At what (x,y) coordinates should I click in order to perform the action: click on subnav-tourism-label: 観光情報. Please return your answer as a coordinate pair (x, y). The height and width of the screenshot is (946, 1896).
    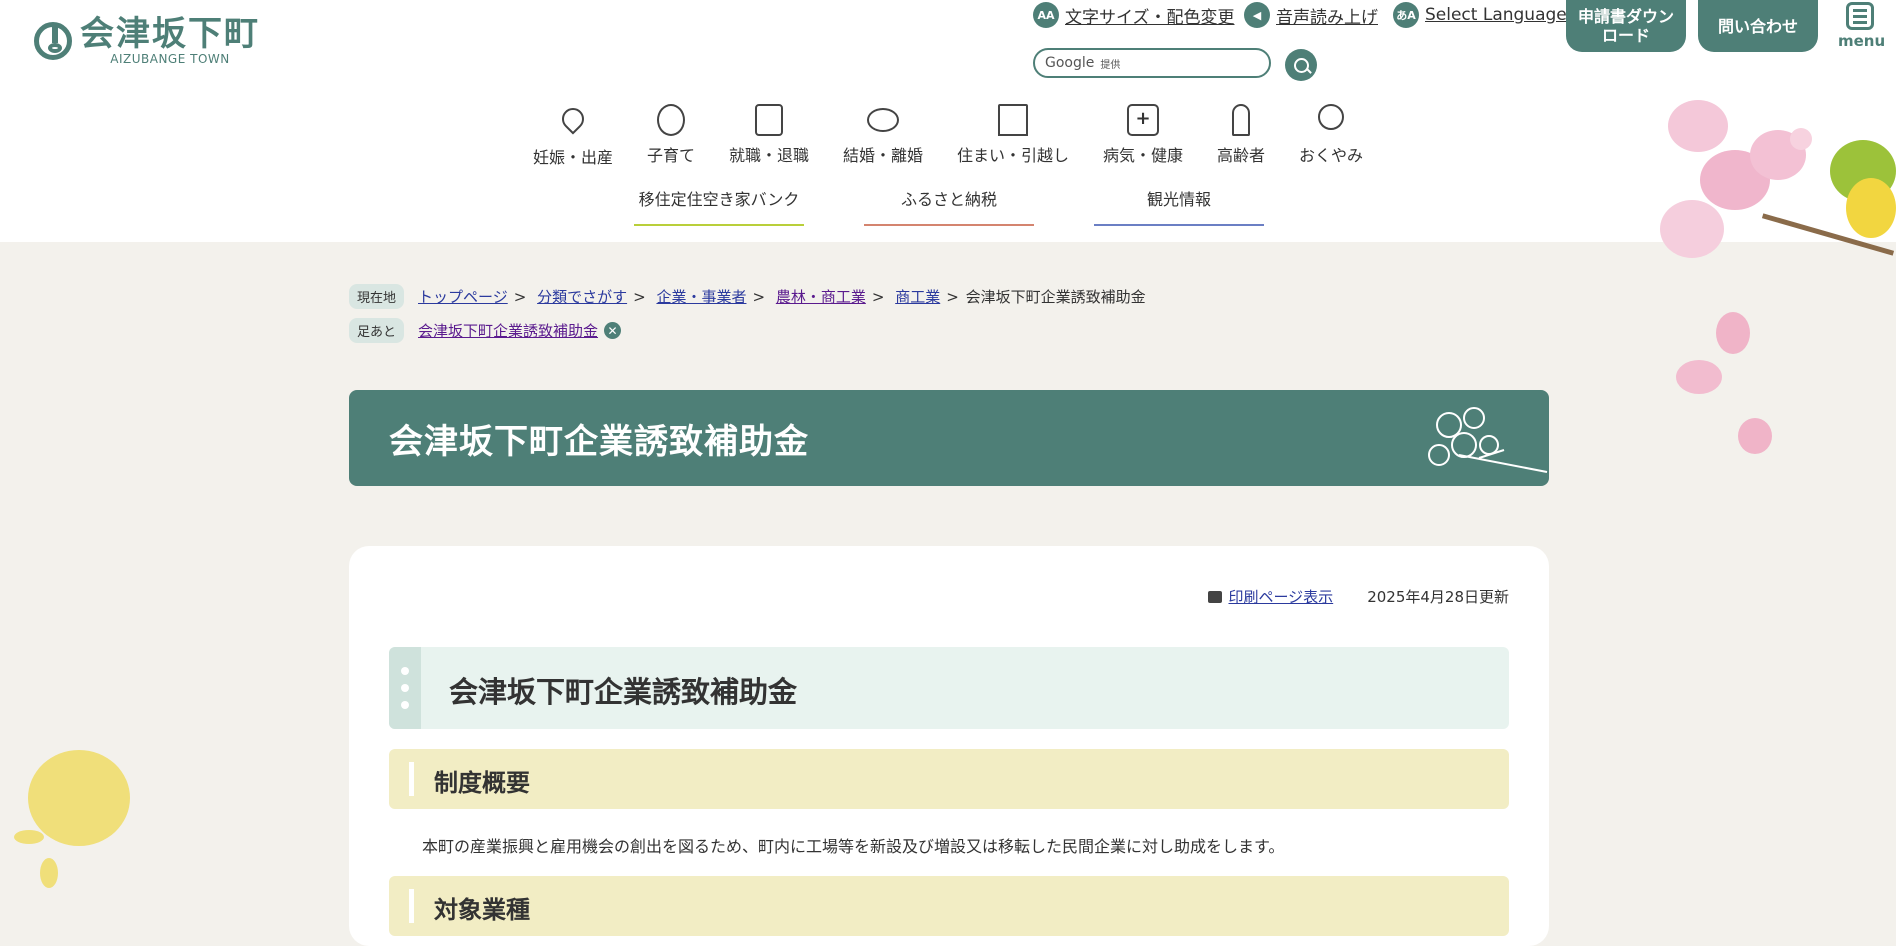
    Looking at the image, I should click on (1178, 199).